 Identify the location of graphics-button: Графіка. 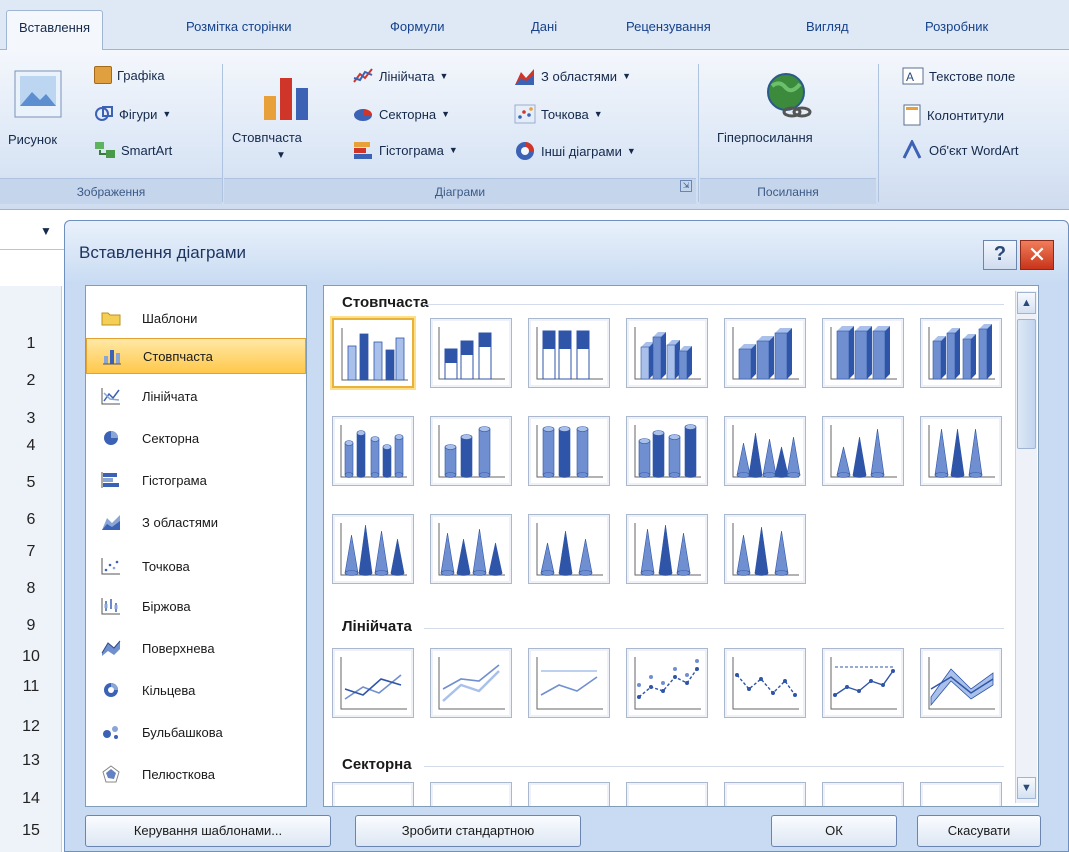
(129, 75).